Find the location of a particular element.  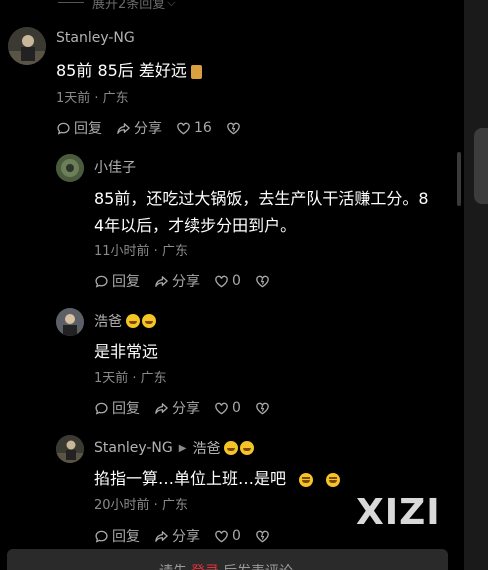

comment-text: 掐指一算…单位上班…是吧 is located at coordinates (217, 478).